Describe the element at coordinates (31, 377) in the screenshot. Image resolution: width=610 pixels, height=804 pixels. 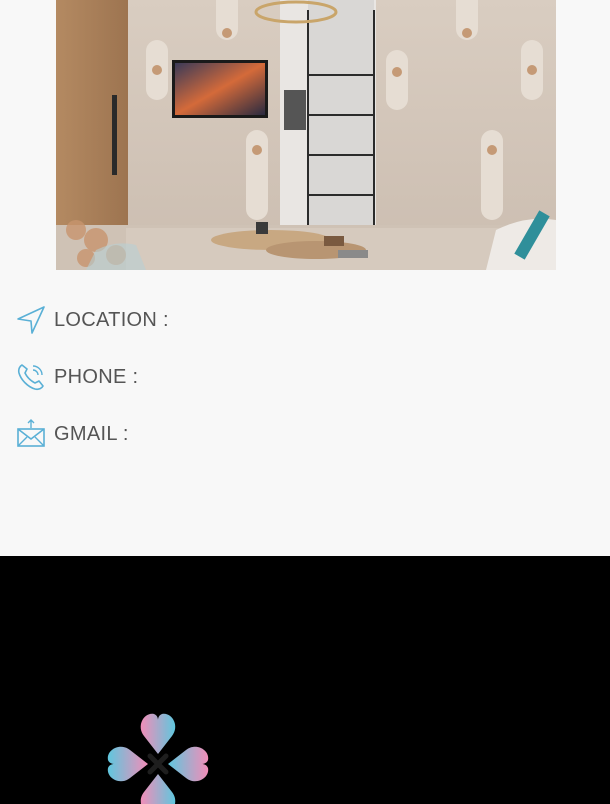
I see `phone-icon` at that location.